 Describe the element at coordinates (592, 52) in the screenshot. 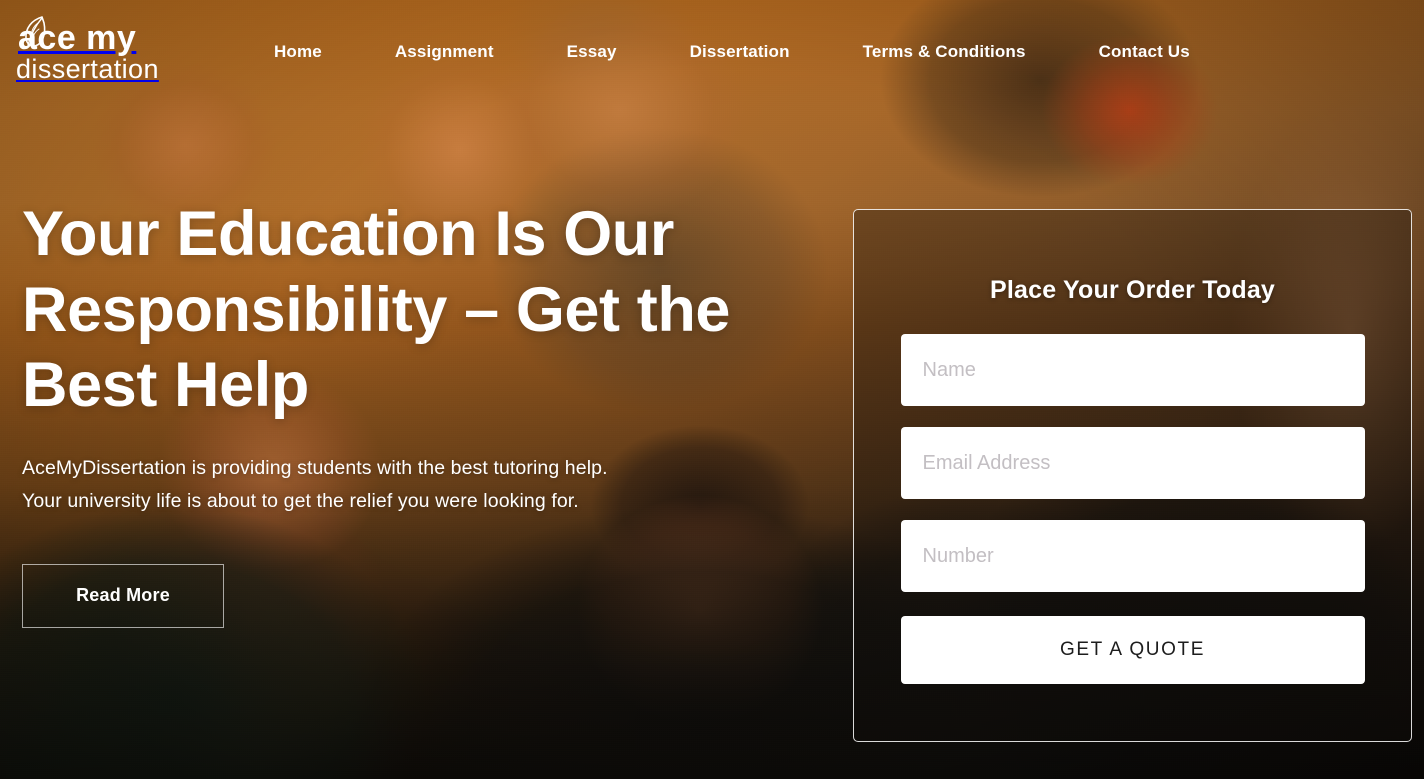

I see `nav-item-essay: Essay` at that location.